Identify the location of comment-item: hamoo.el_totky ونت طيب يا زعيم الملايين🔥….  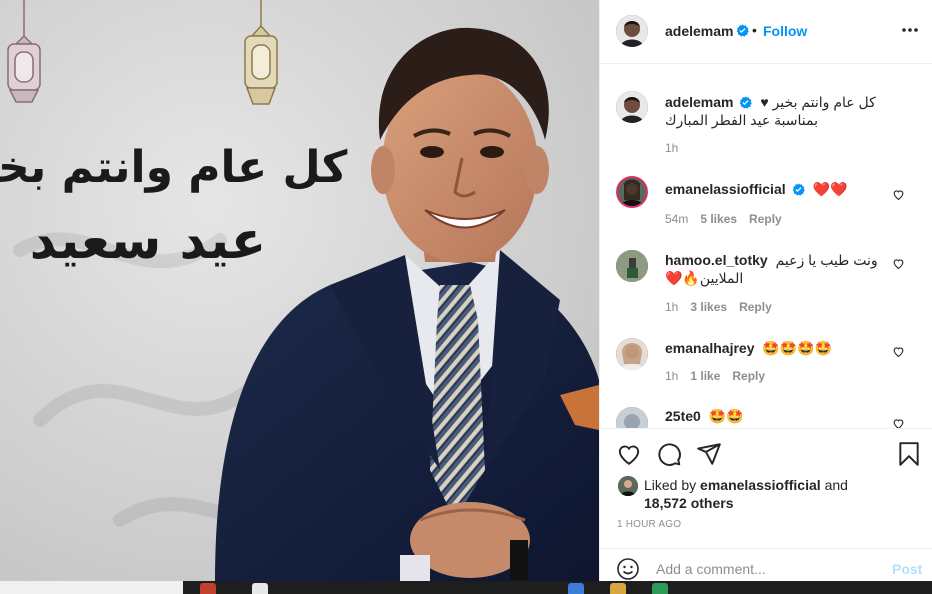
(766, 288).